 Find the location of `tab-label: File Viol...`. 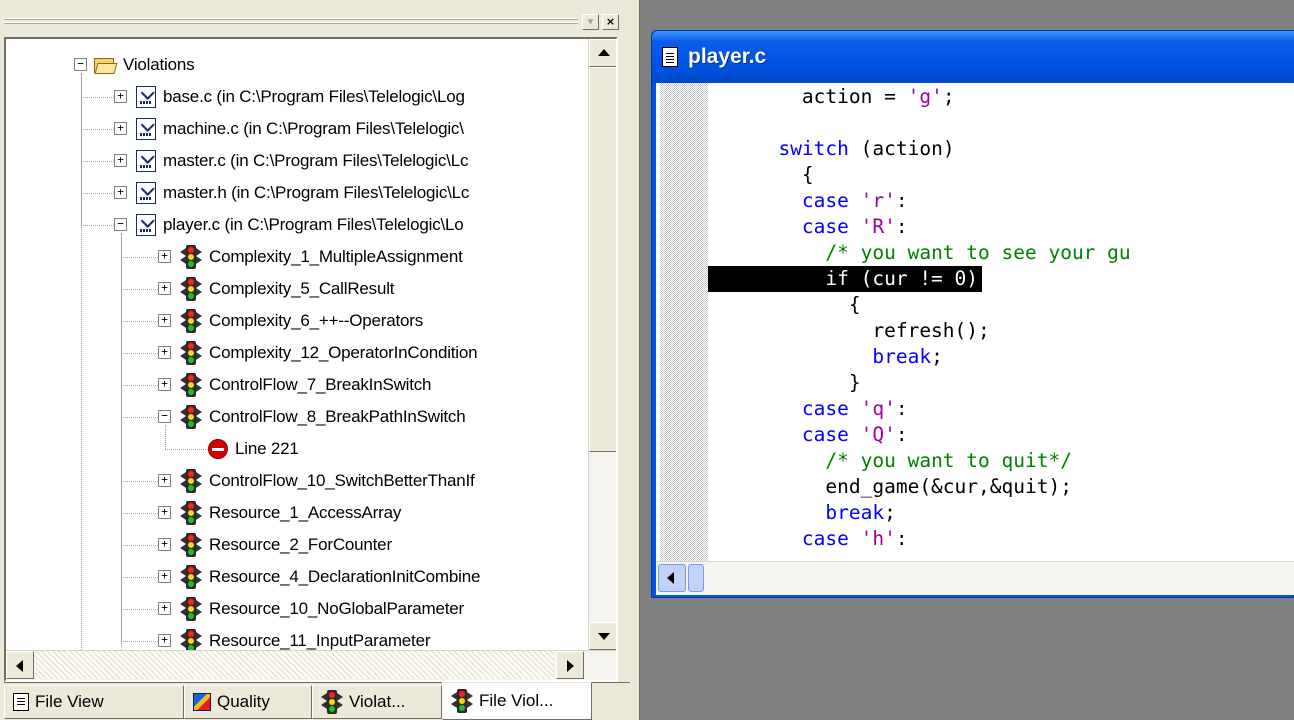

tab-label: File Viol... is located at coordinates (516, 700).